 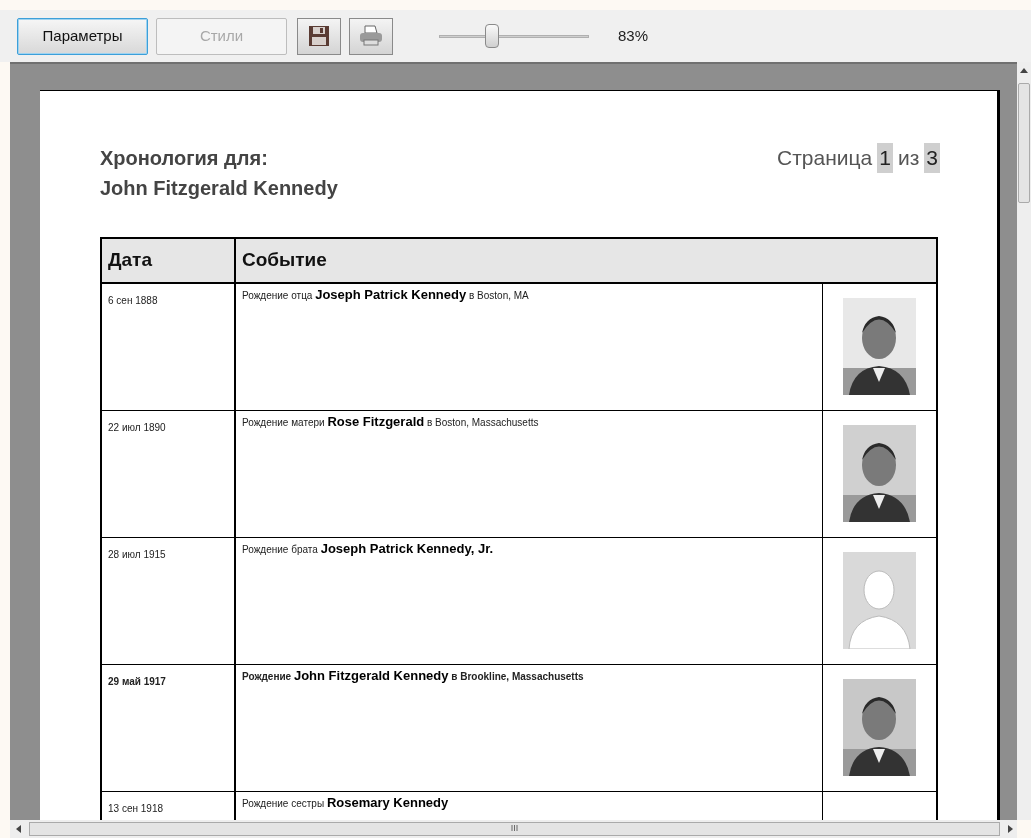 What do you see at coordinates (879, 600) in the screenshot?
I see `person-silhouette-icon` at bounding box center [879, 600].